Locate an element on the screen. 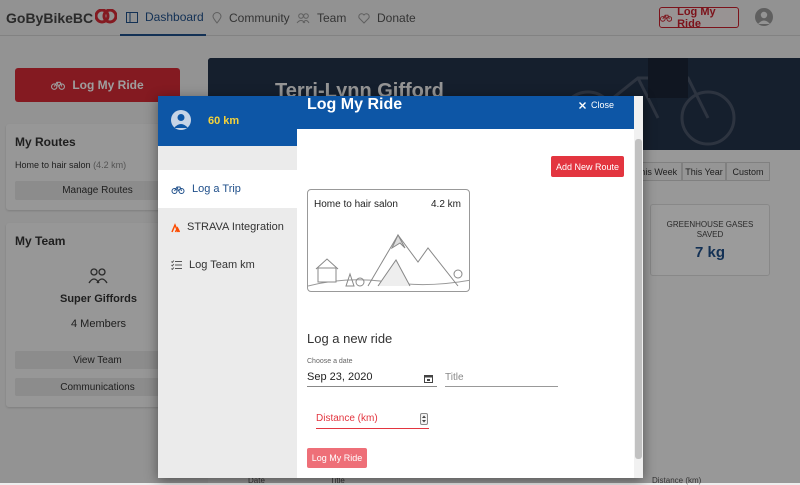  modal-title: Log My Ride is located at coordinates (355, 104).